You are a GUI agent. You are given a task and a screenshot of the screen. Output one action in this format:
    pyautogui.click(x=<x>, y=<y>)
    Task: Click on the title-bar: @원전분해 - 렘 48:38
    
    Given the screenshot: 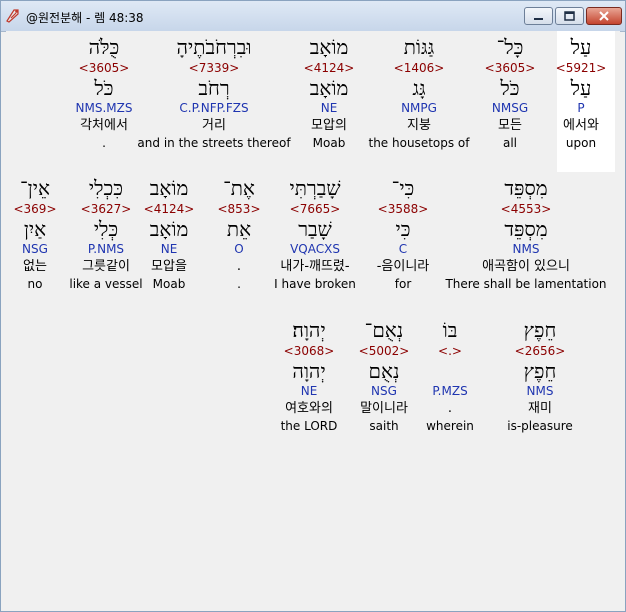 What is the action you would take?
    pyautogui.click(x=313, y=16)
    